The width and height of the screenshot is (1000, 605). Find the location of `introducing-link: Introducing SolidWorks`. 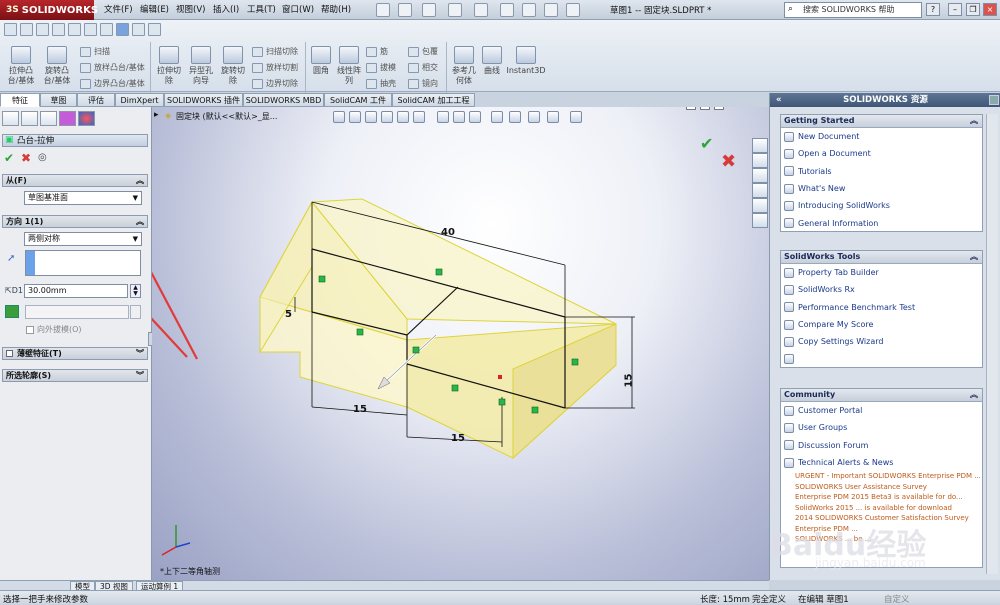

introducing-link: Introducing SolidWorks is located at coordinates (881, 205).